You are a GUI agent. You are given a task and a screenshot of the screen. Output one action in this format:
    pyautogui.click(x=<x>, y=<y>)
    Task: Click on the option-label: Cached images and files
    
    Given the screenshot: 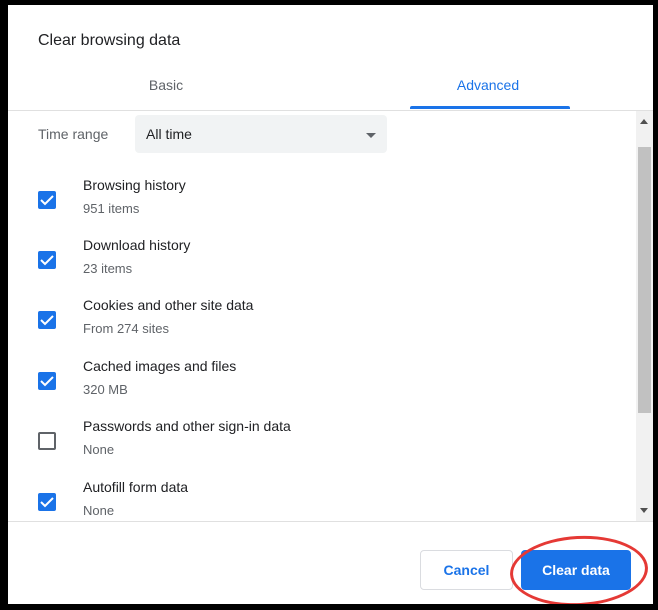 What is the action you would take?
    pyautogui.click(x=160, y=366)
    